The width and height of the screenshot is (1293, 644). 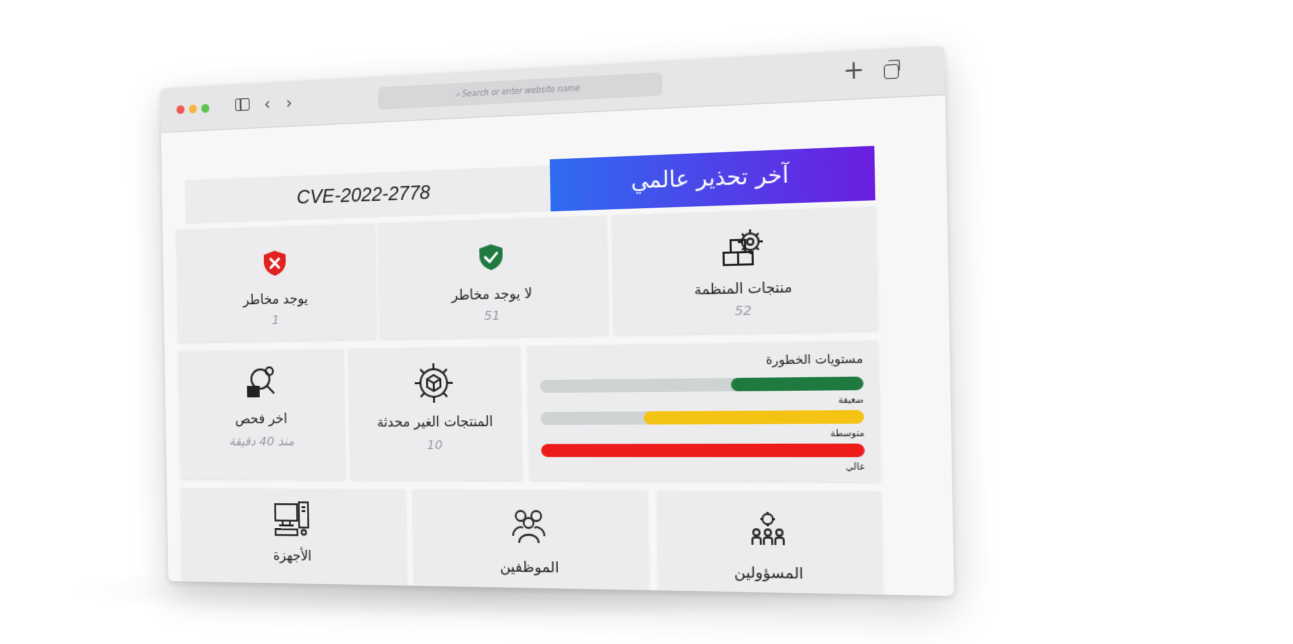 I want to click on employees-label: الموظفين, so click(x=531, y=567).